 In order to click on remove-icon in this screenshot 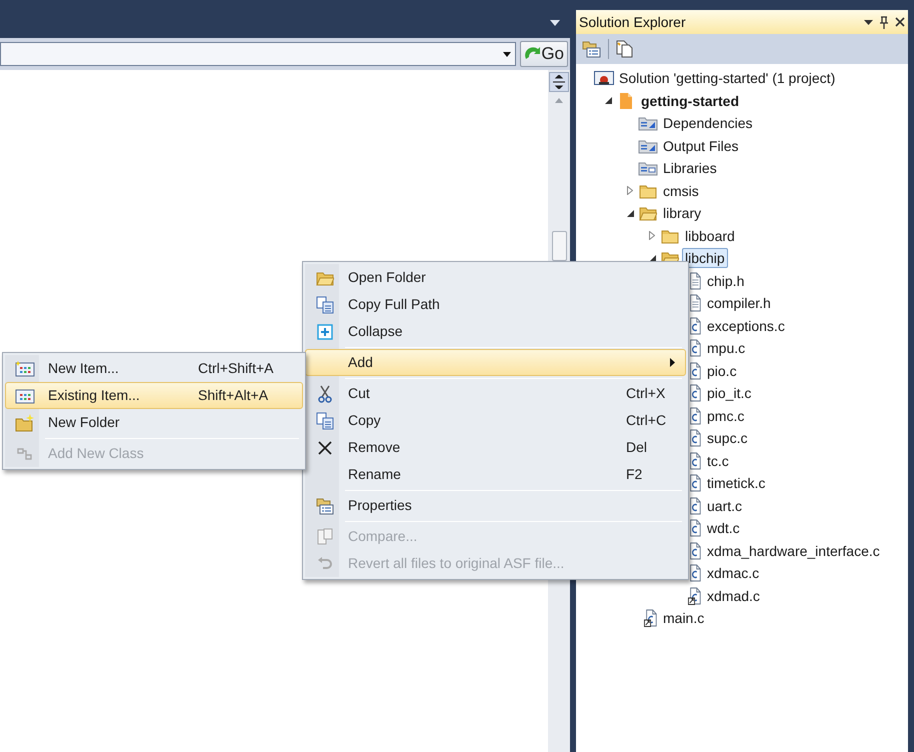, I will do `click(325, 447)`.